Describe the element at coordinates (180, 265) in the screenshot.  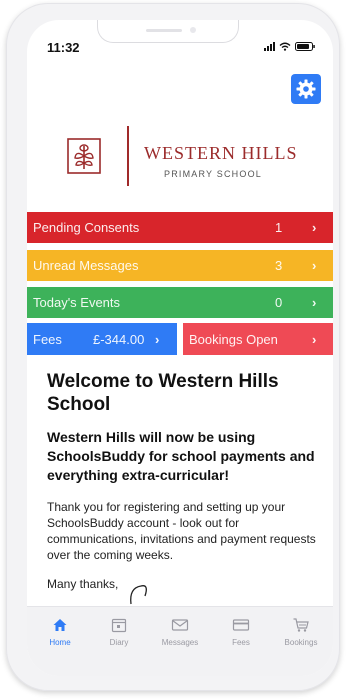
I see `unread-messages-row: Unread Messages 3 ›` at that location.